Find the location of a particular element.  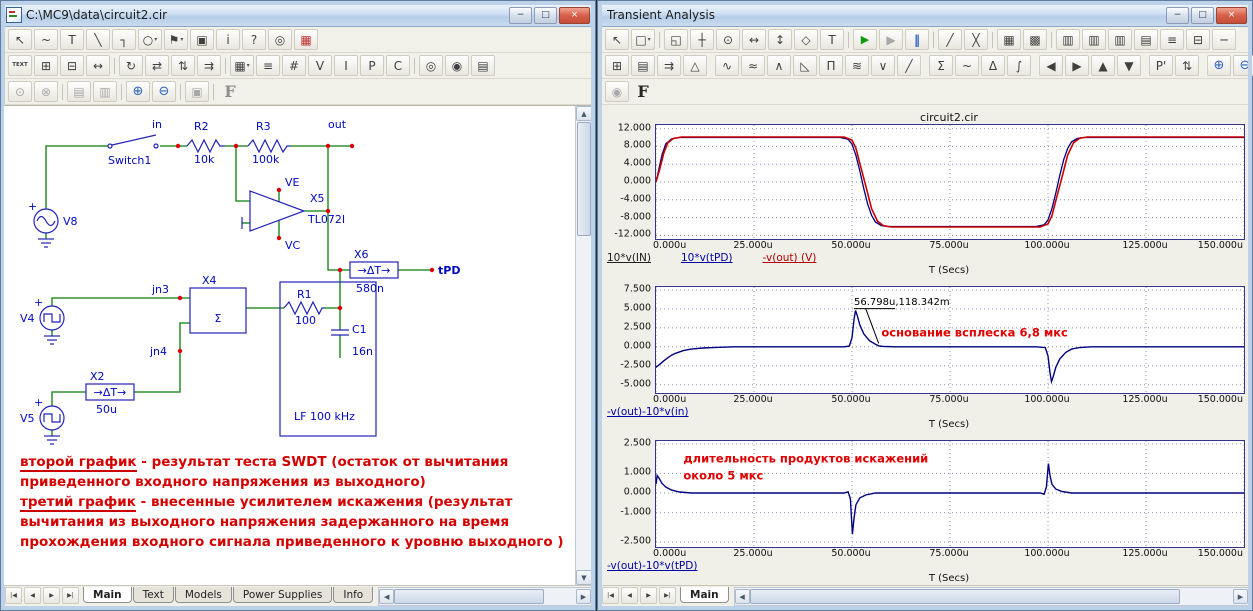

text-stencil-icon: TEXT is located at coordinates (20, 65).